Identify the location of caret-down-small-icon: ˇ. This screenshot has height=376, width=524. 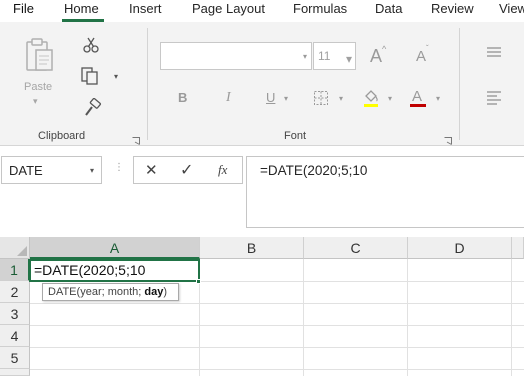
(427, 48).